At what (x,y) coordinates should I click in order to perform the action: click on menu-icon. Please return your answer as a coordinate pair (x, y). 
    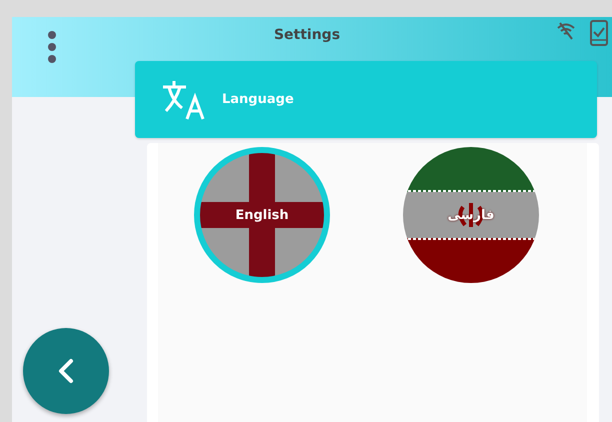
    Looking at the image, I should click on (52, 48).